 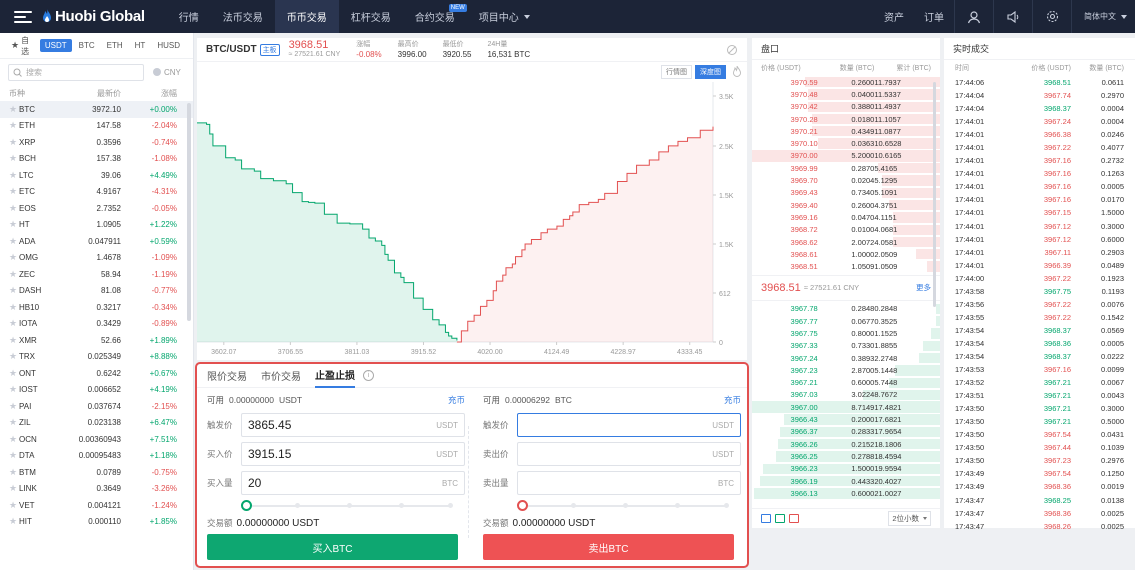 I want to click on market-row: ★ VET 0.004121 -1.24%, so click(x=96, y=505).